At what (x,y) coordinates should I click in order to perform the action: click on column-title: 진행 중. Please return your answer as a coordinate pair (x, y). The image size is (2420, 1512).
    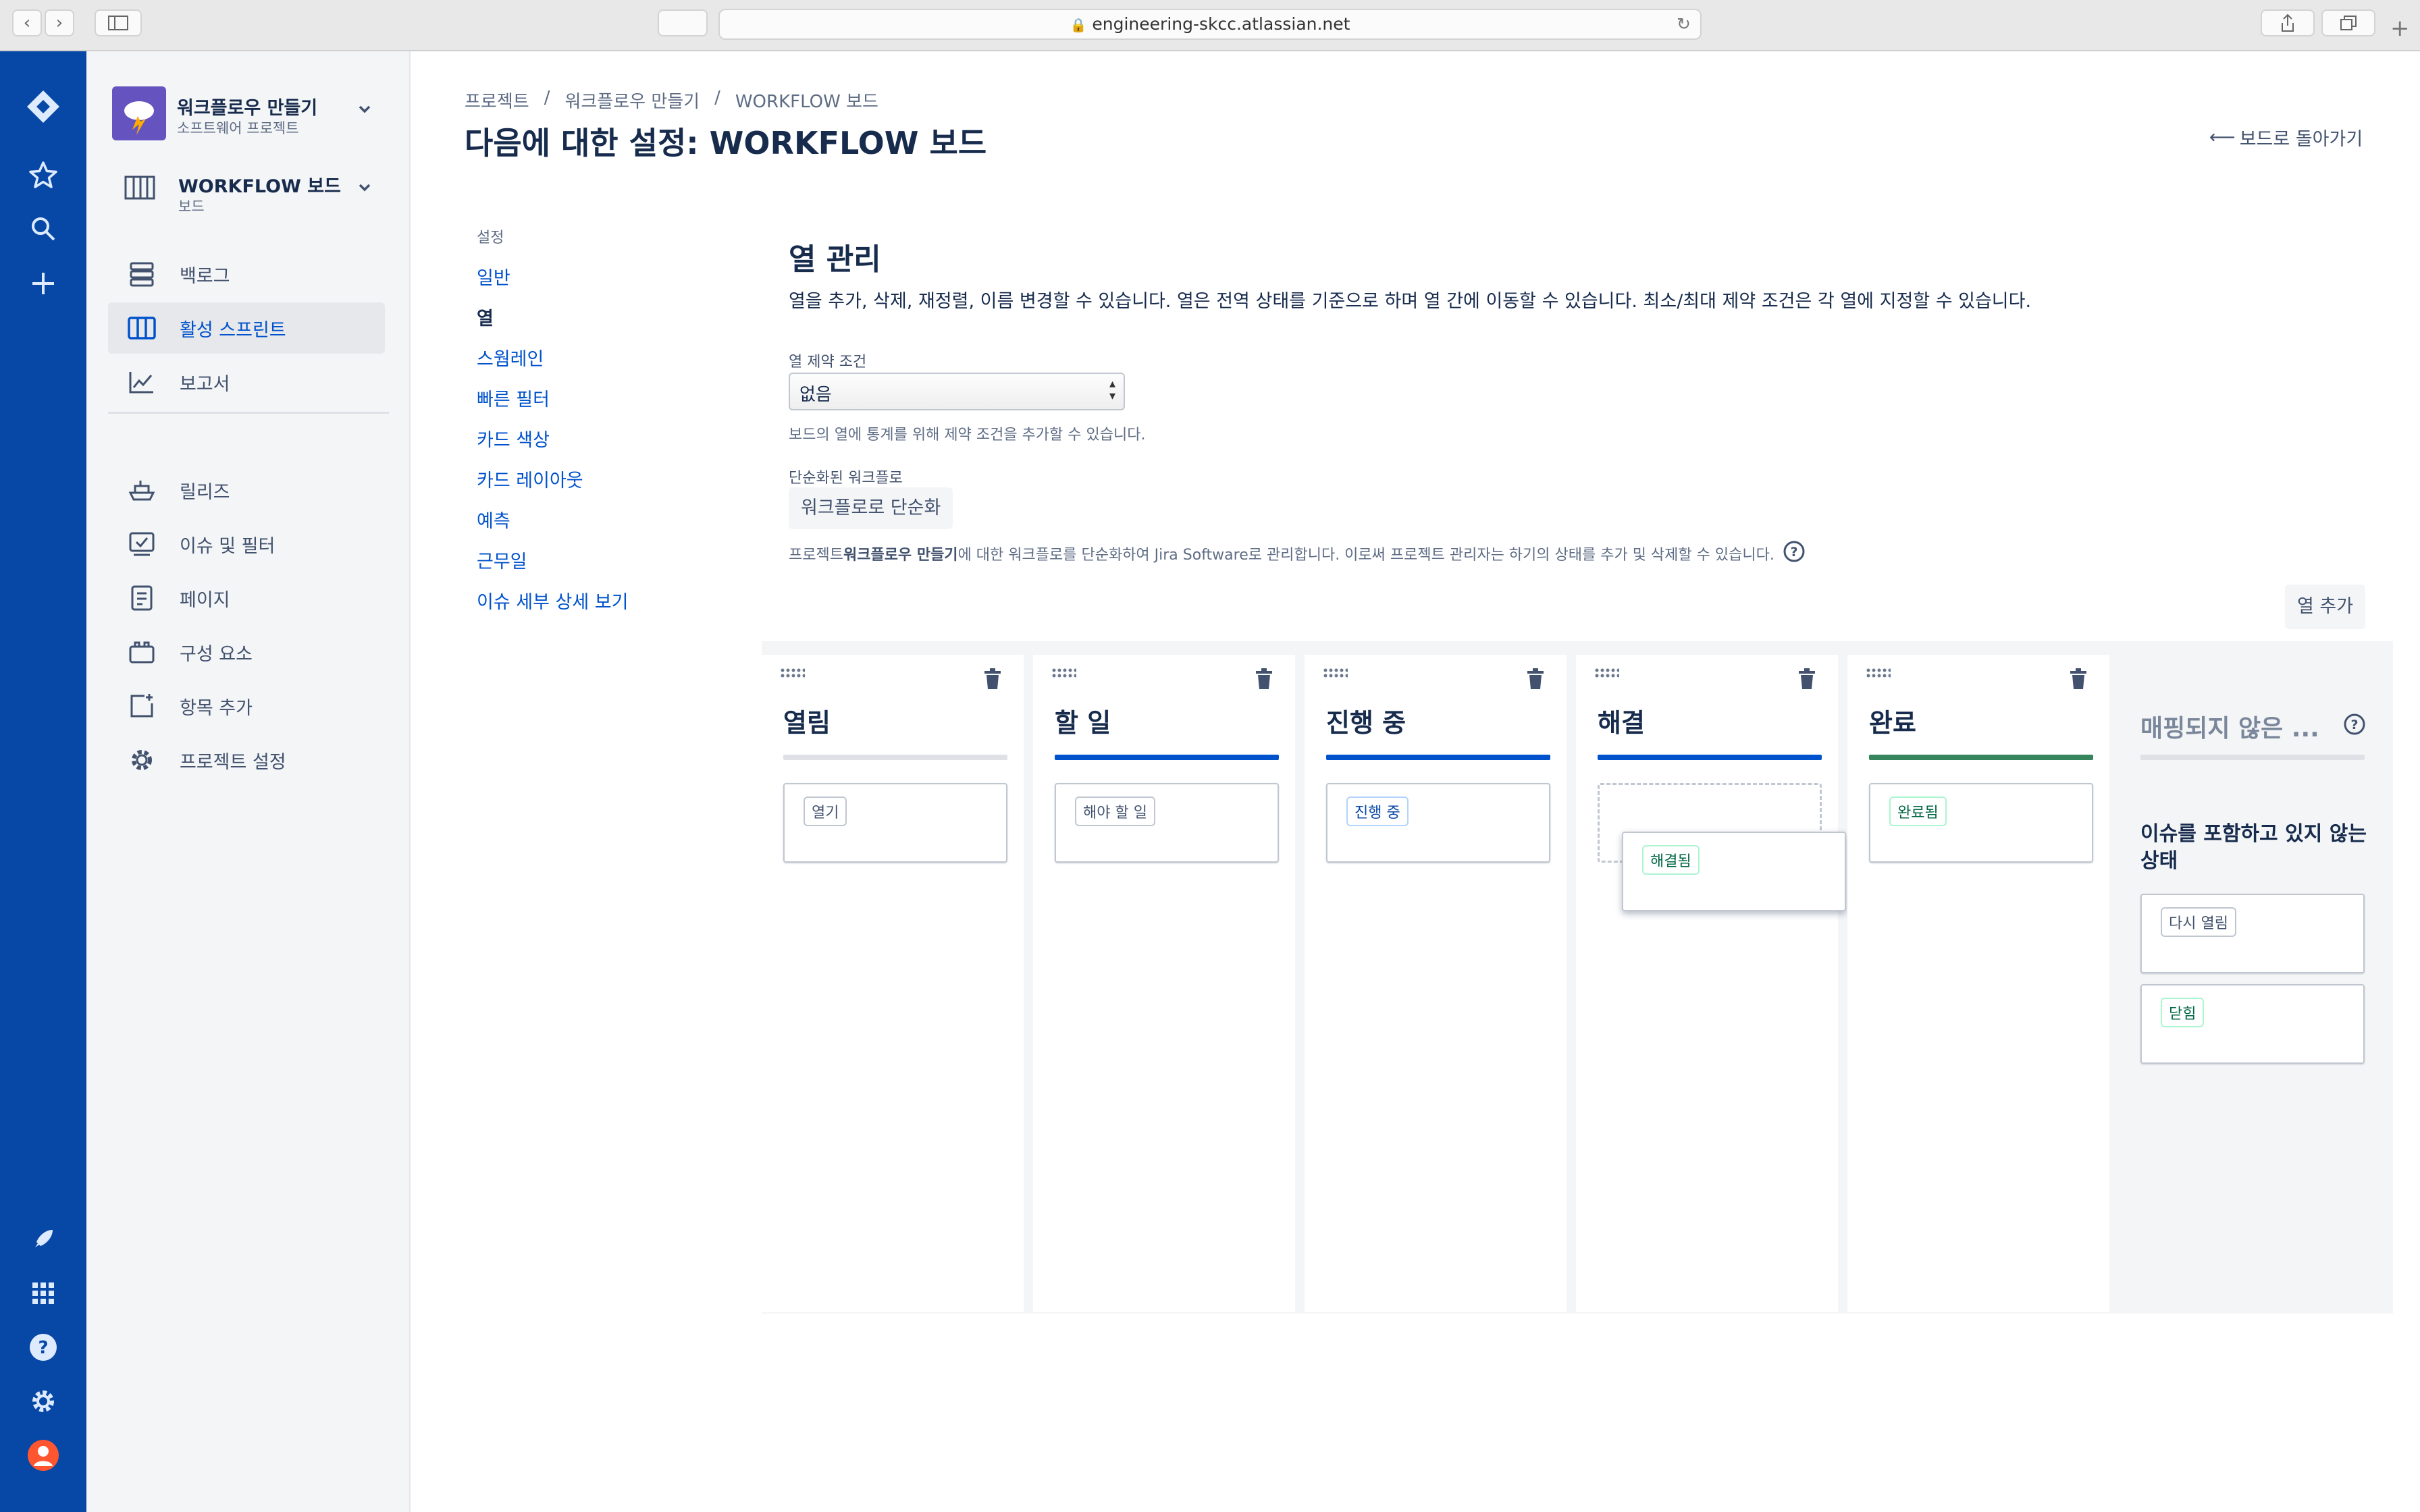
    Looking at the image, I should click on (1366, 720).